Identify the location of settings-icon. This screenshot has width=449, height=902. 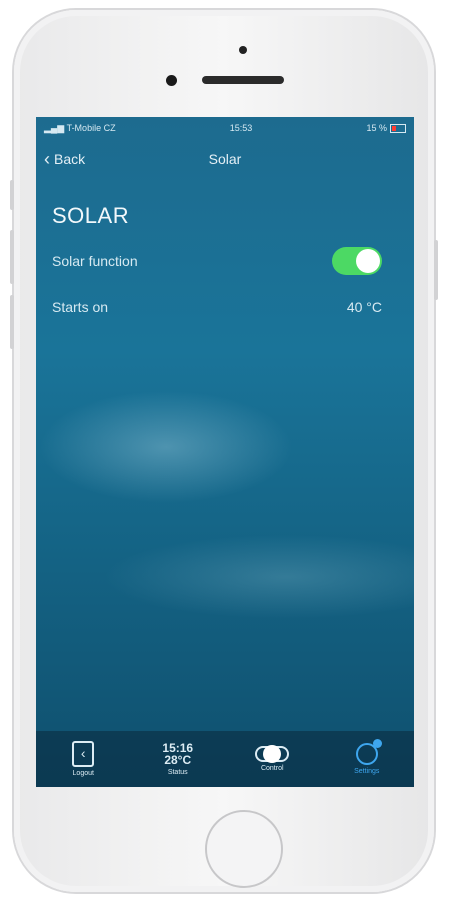
(368, 752).